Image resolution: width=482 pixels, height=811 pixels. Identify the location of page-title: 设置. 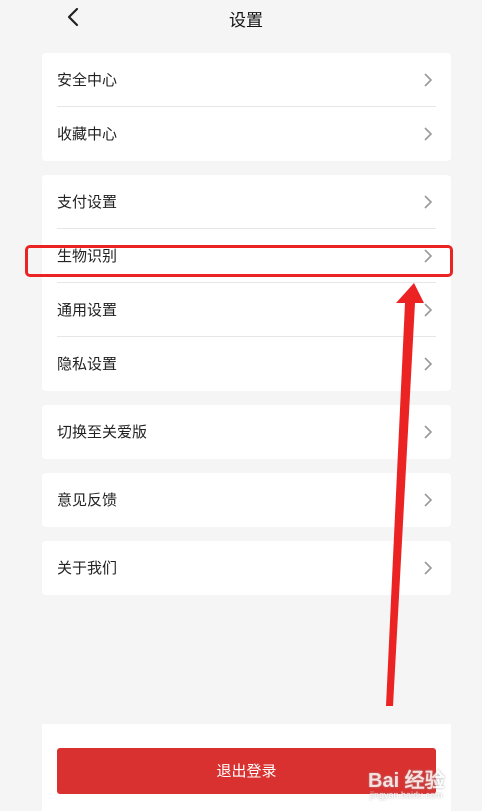
(246, 21).